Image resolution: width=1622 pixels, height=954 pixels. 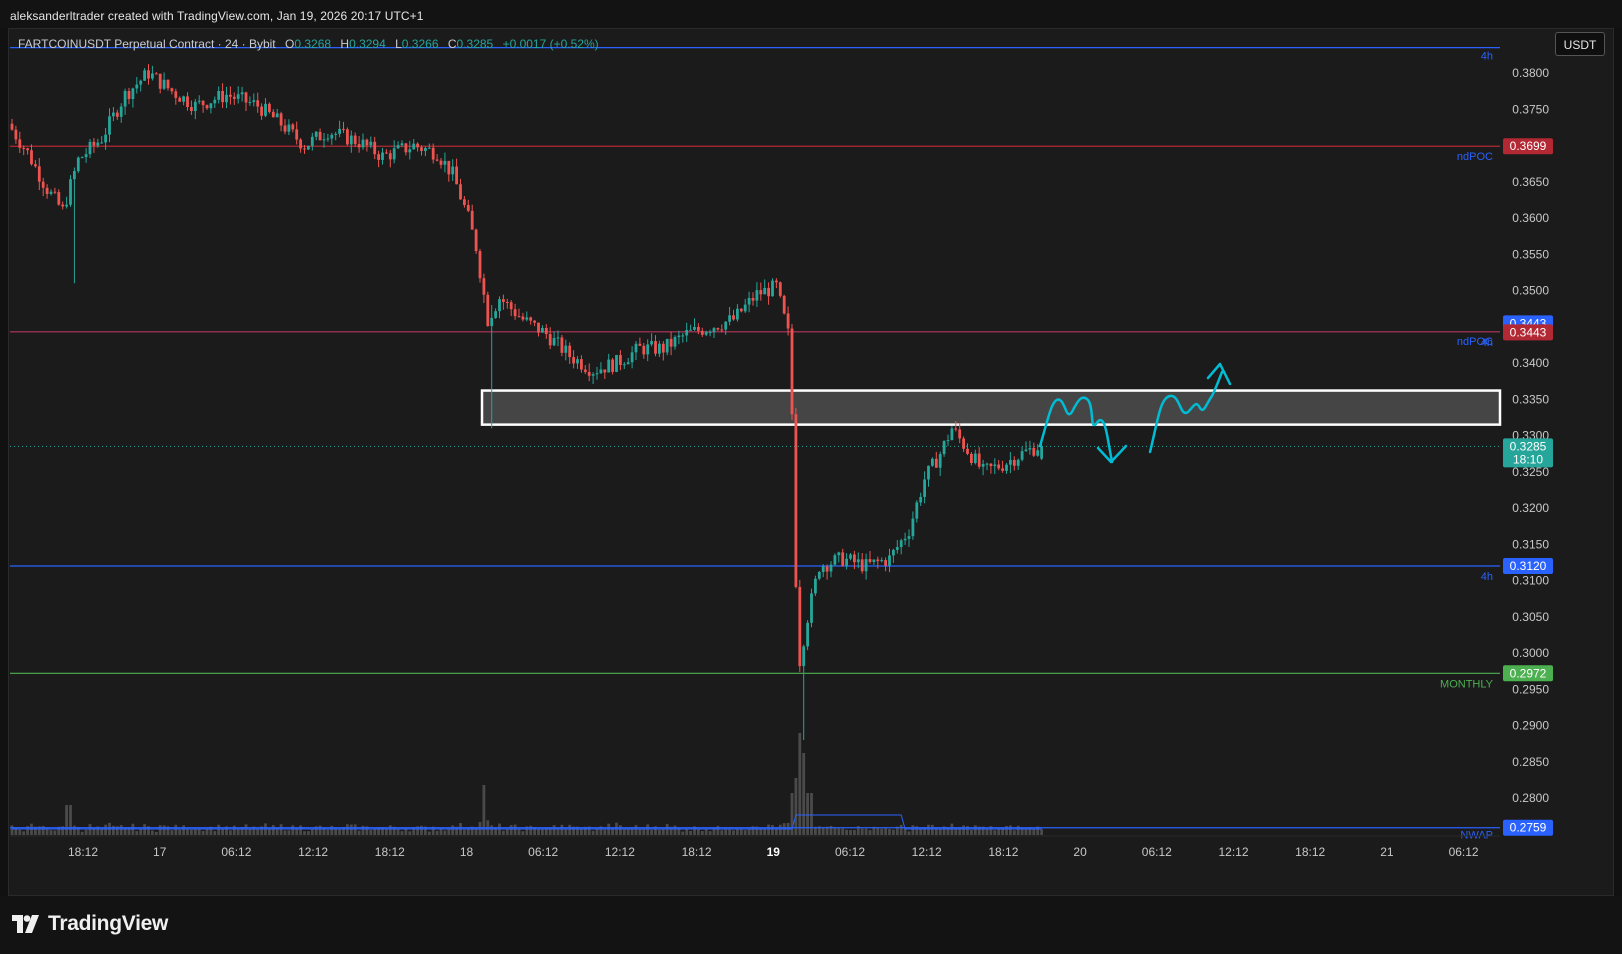 I want to click on tradingview-brand: TradingView, so click(x=90, y=924).